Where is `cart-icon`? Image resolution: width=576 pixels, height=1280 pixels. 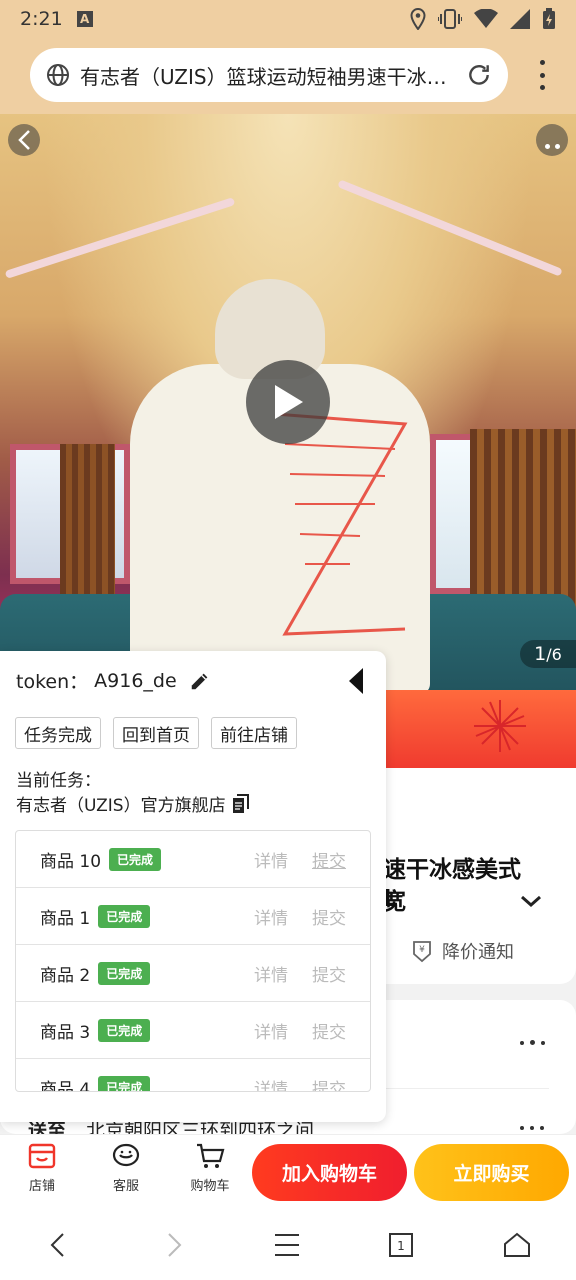
cart-icon is located at coordinates (211, 1155).